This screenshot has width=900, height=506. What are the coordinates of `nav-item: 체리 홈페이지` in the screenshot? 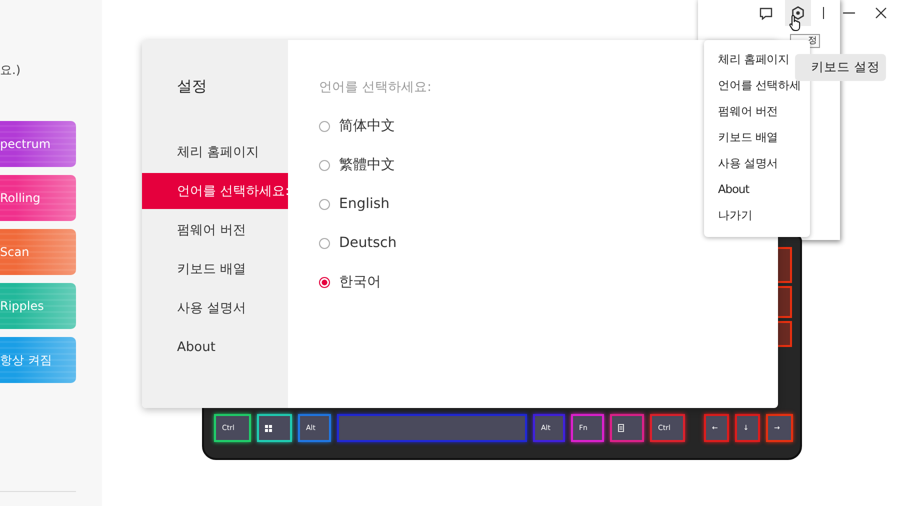 It's located at (215, 152).